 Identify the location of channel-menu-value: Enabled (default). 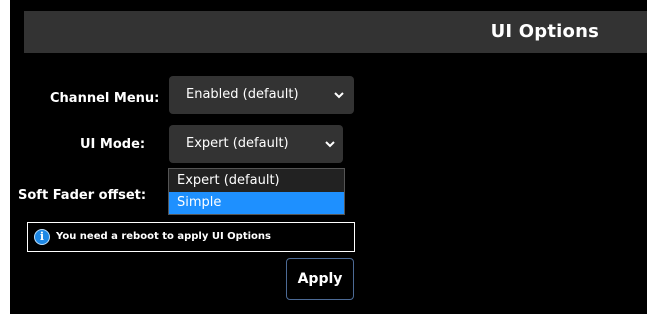
(242, 94).